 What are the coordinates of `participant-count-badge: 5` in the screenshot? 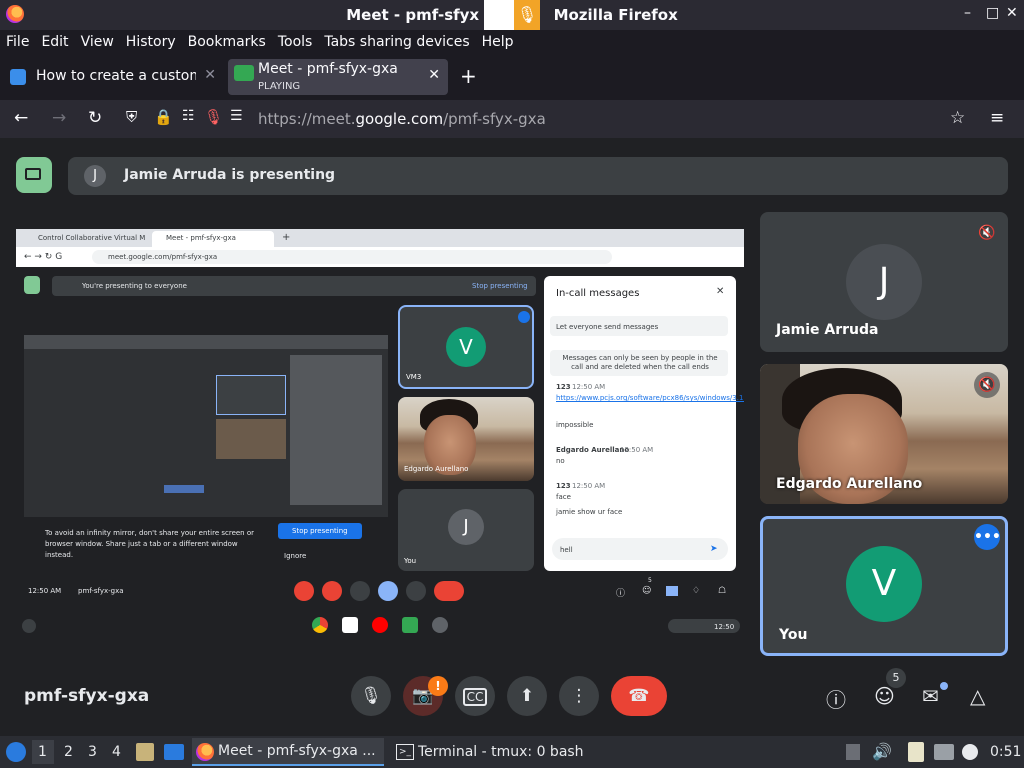 It's located at (896, 678).